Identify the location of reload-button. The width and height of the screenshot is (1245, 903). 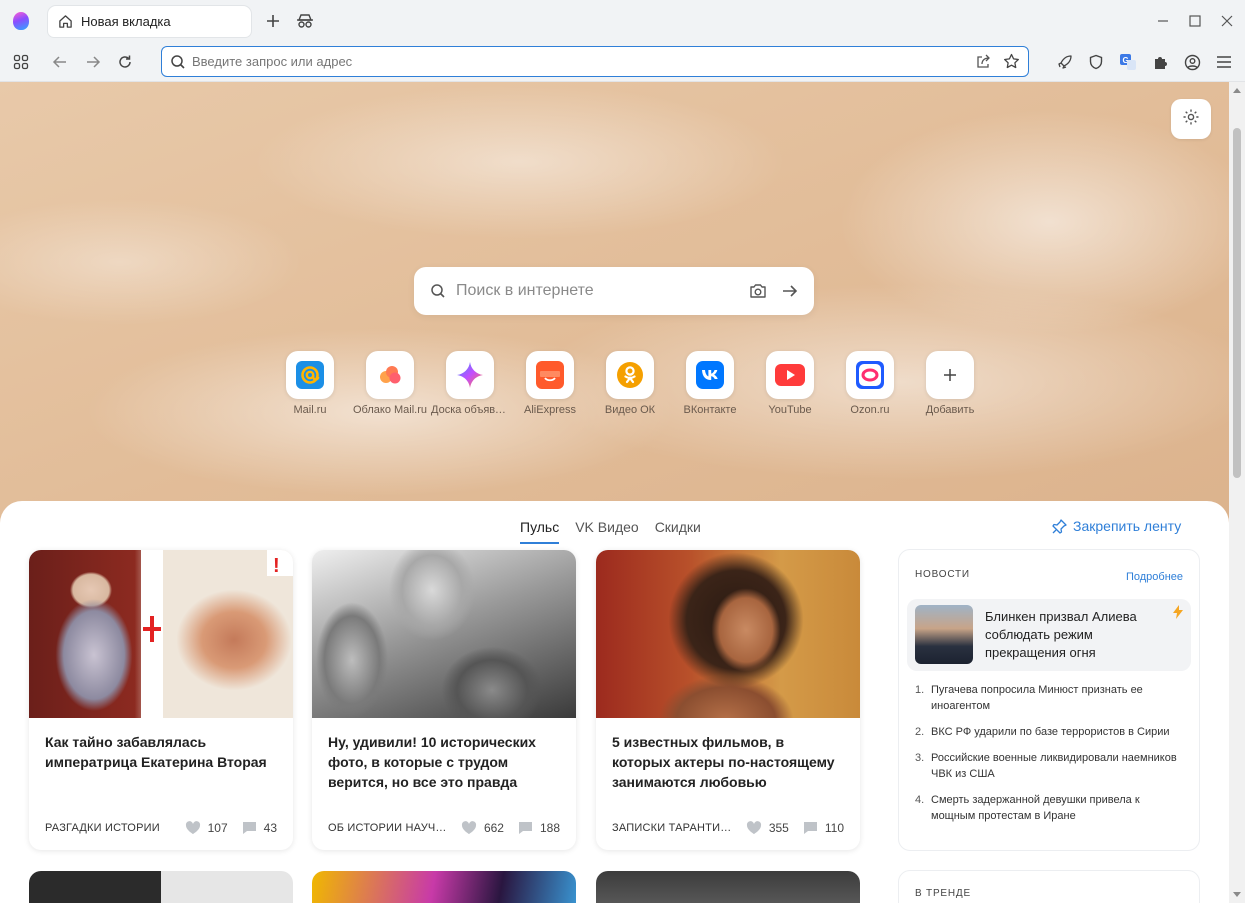
(125, 62).